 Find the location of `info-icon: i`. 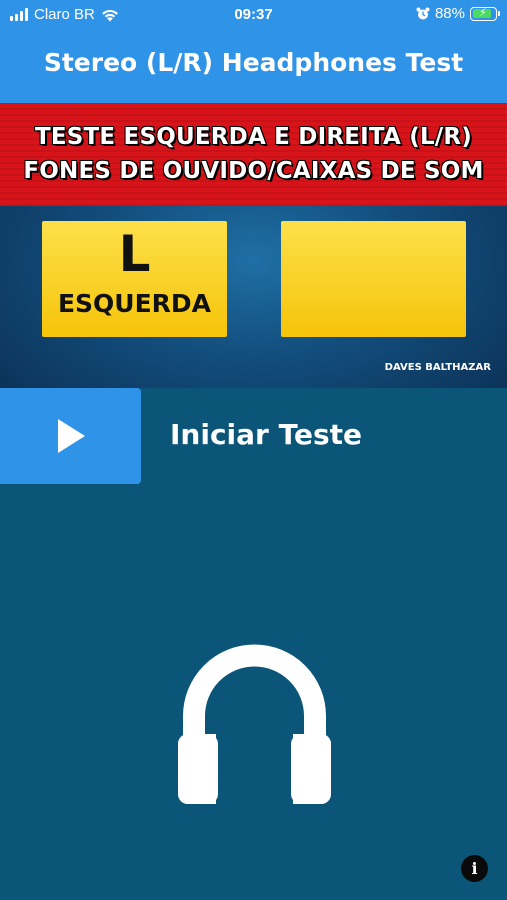

info-icon: i is located at coordinates (474, 868).